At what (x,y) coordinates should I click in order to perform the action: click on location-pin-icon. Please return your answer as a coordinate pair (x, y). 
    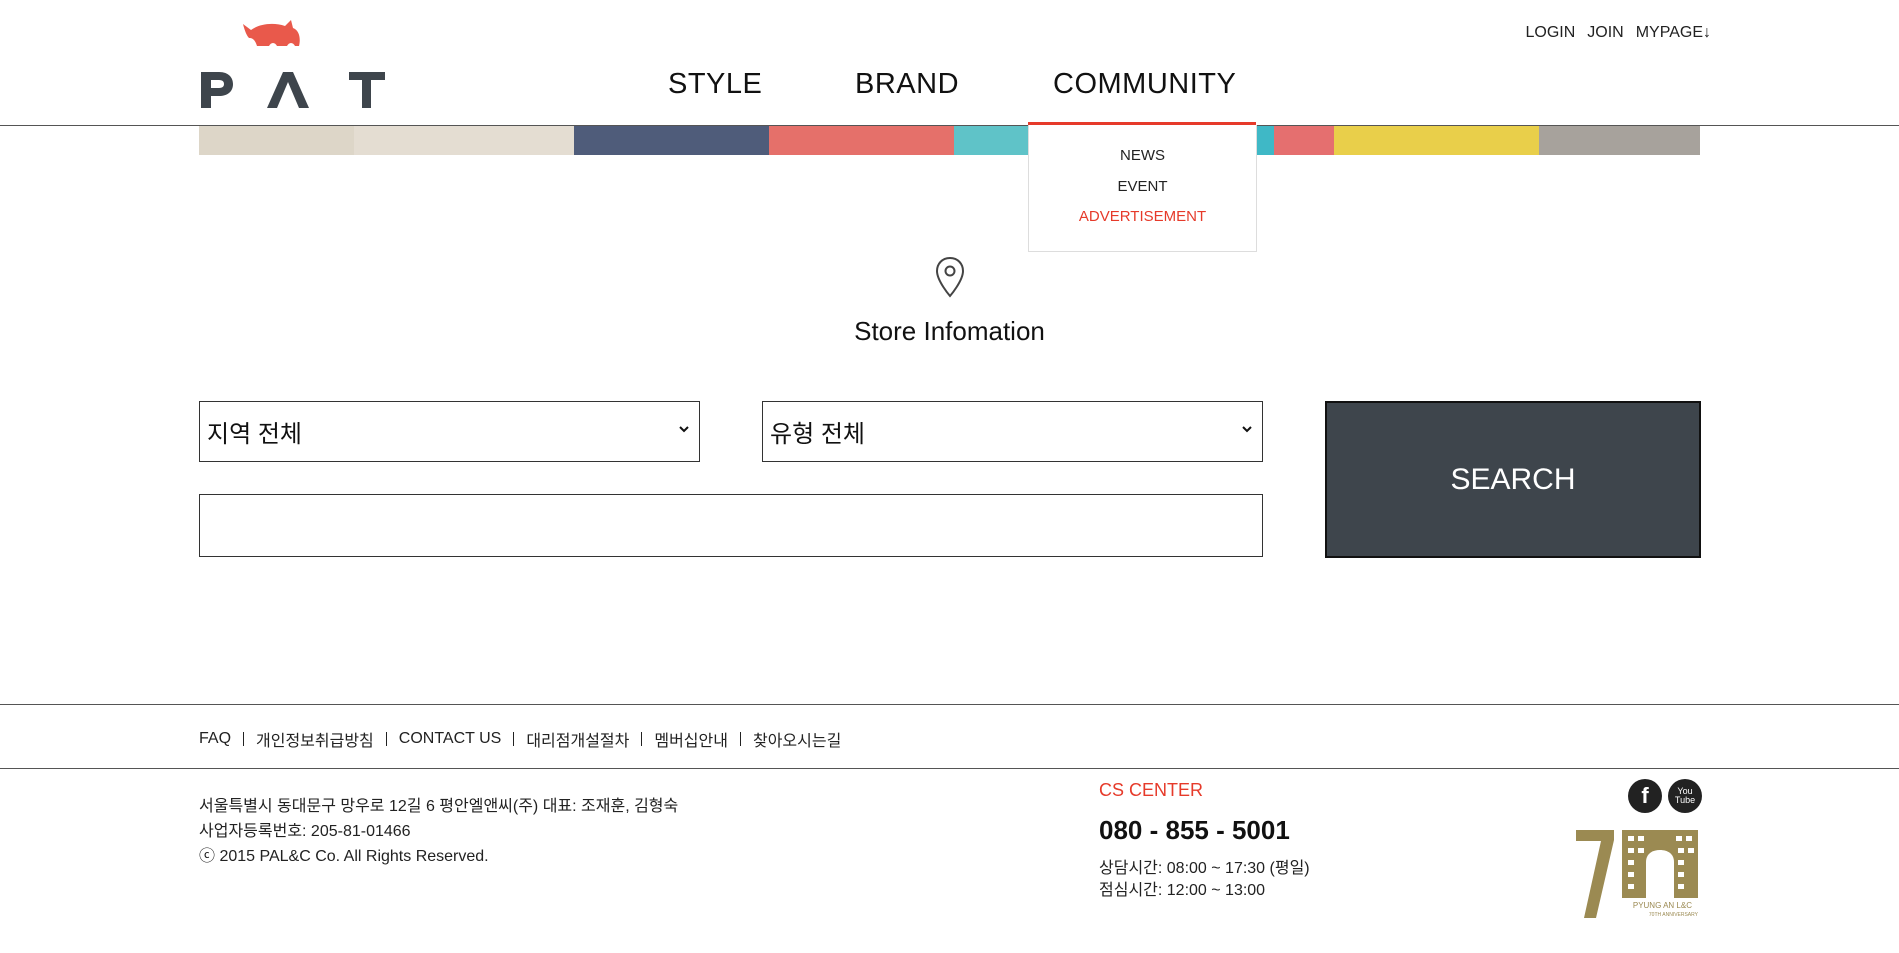
    Looking at the image, I should click on (950, 277).